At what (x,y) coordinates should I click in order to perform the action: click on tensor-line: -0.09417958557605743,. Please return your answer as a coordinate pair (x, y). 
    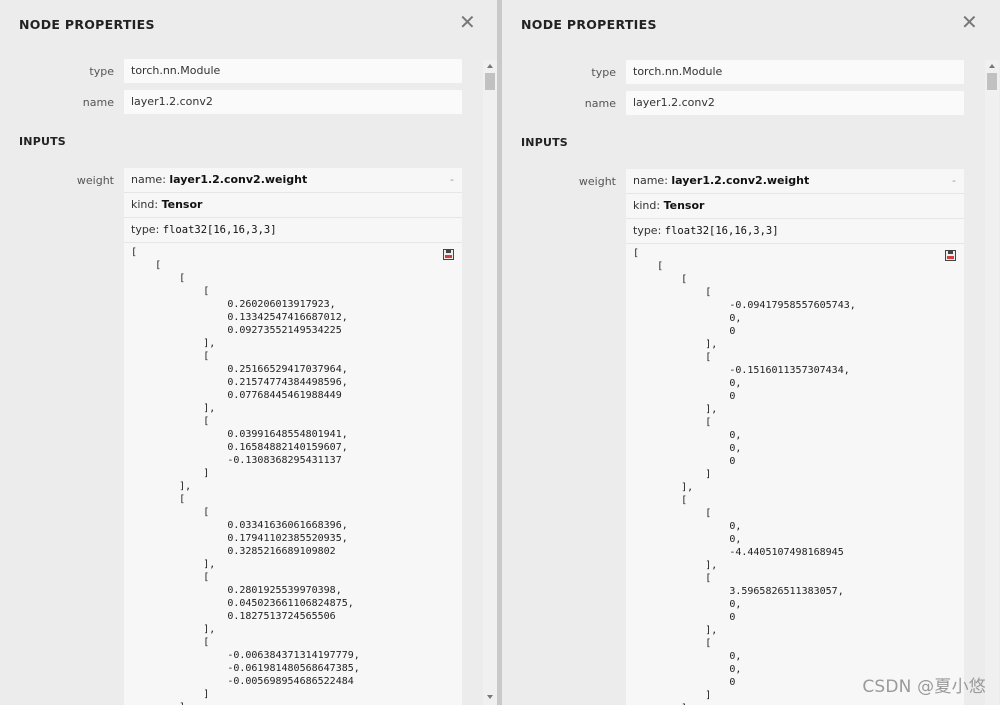
    Looking at the image, I should click on (744, 305).